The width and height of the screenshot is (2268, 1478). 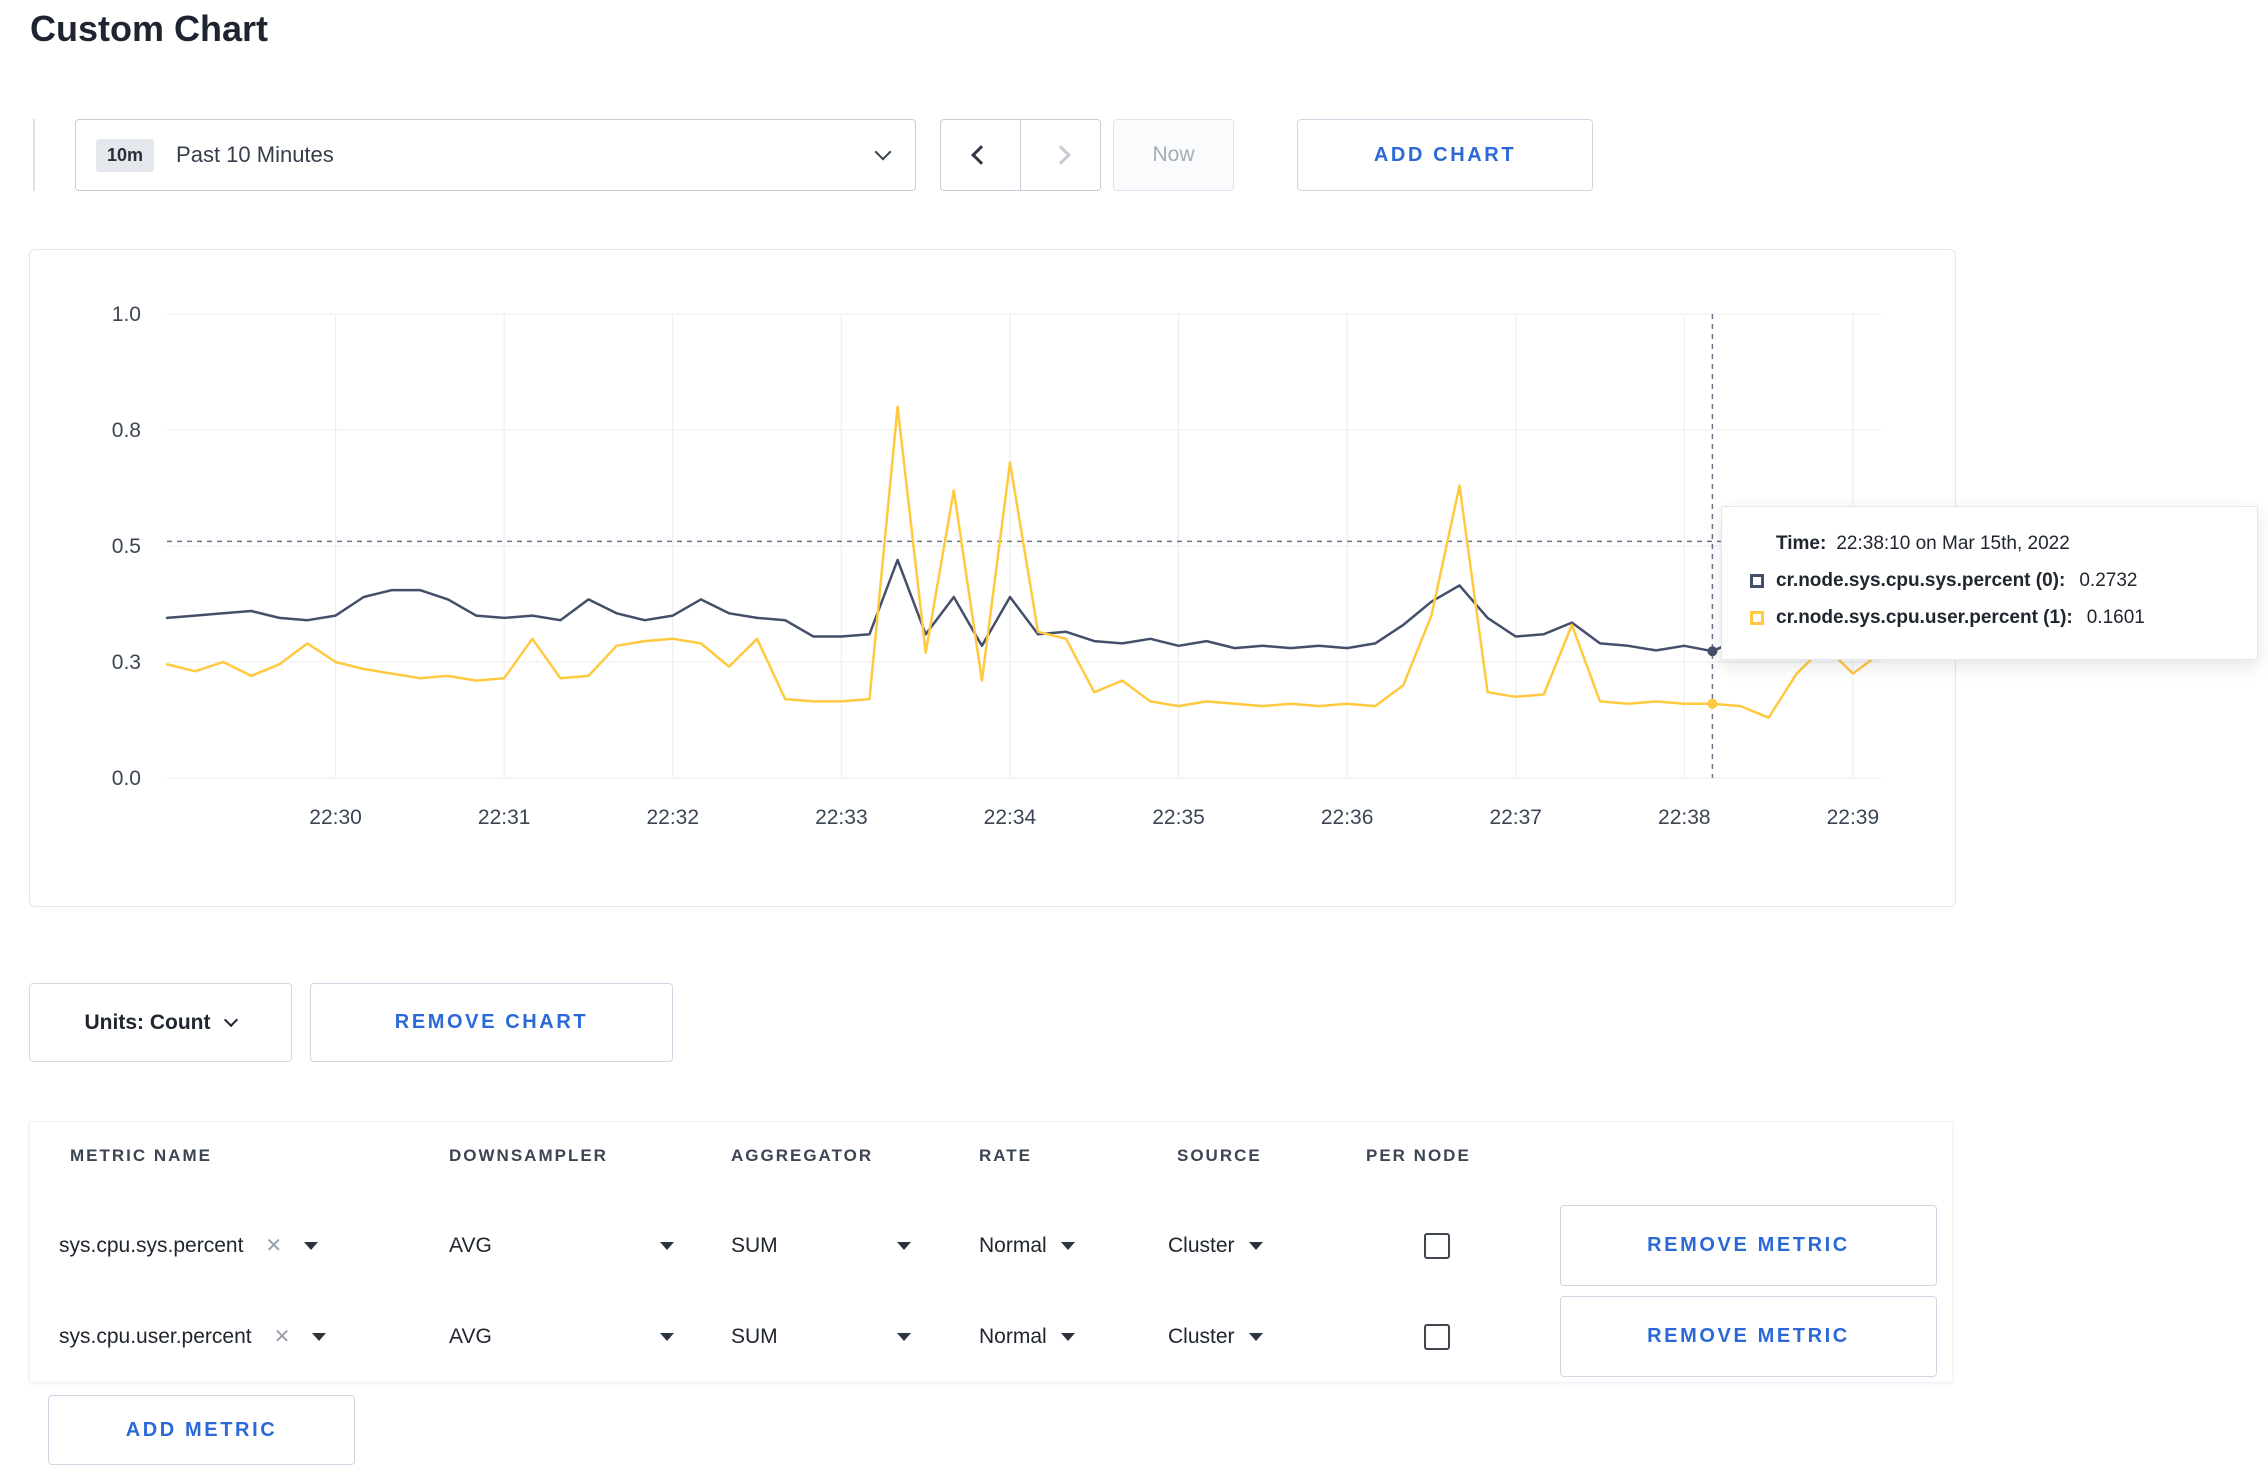 I want to click on time-pager, so click(x=1020, y=155).